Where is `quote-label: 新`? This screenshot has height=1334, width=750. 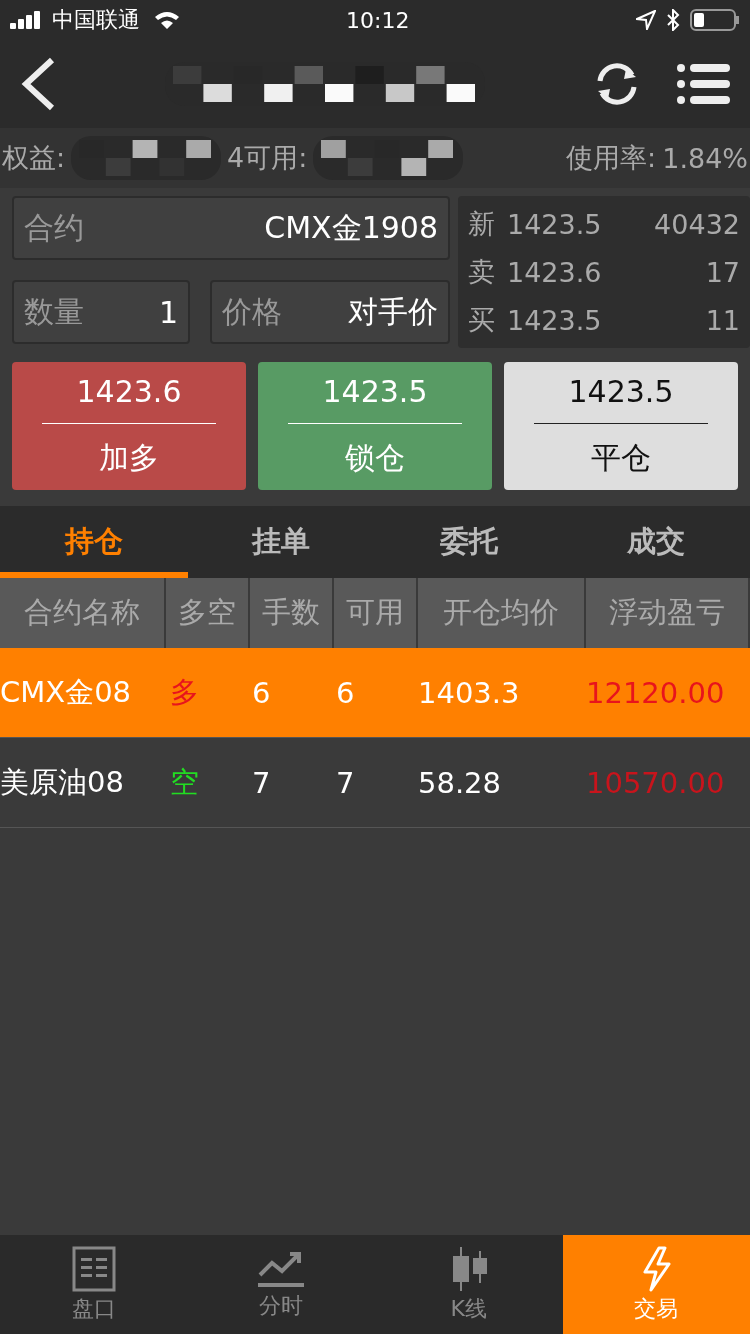 quote-label: 新 is located at coordinates (481, 224).